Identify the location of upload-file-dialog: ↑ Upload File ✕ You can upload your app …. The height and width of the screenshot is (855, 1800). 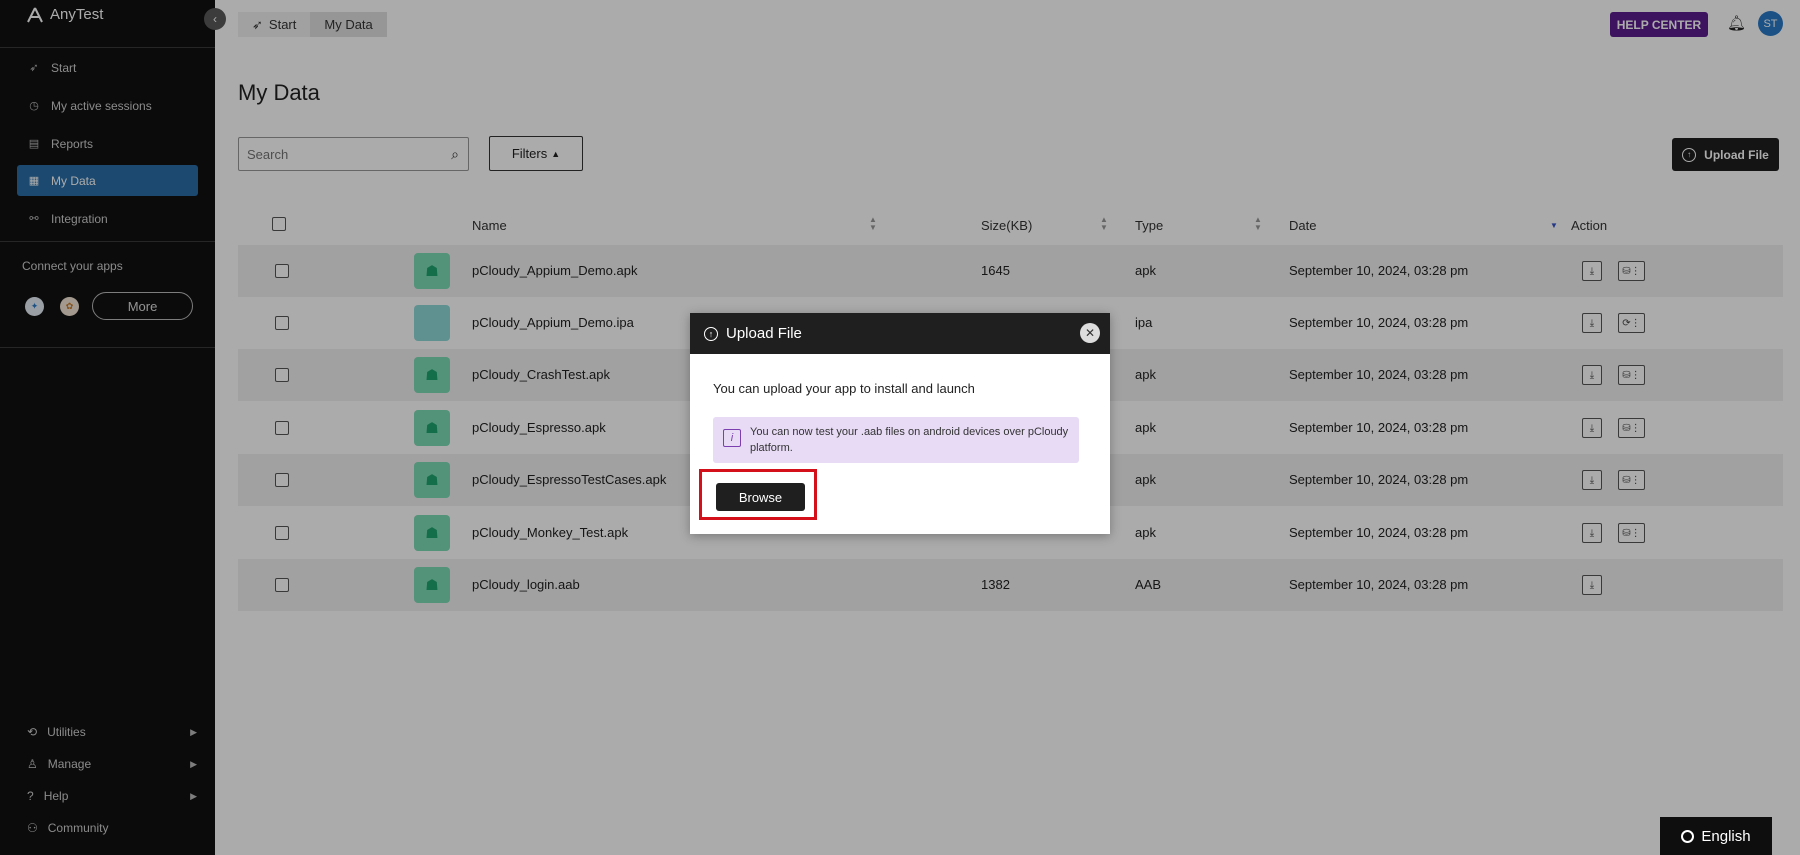
(900, 423).